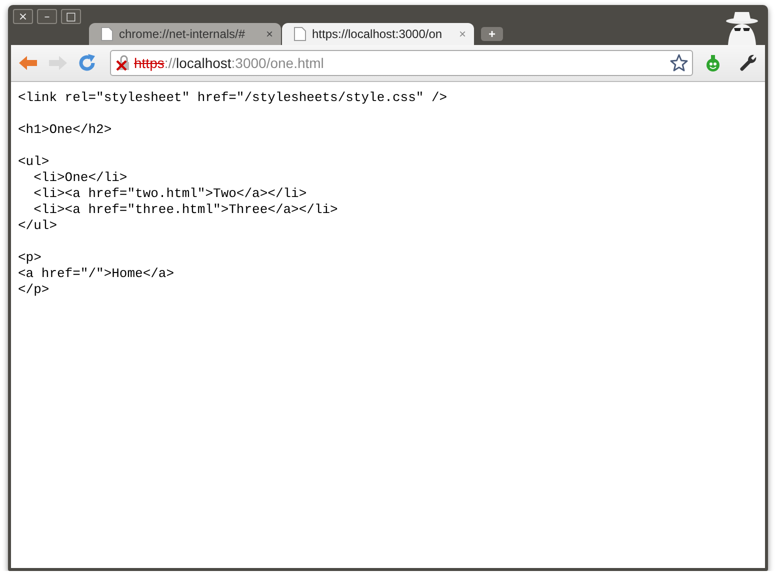 This screenshot has height=581, width=775. Describe the element at coordinates (233, 98) in the screenshot. I see `code-line: <link rel="stylesheet" href="/stylesheets/style.css" />` at that location.